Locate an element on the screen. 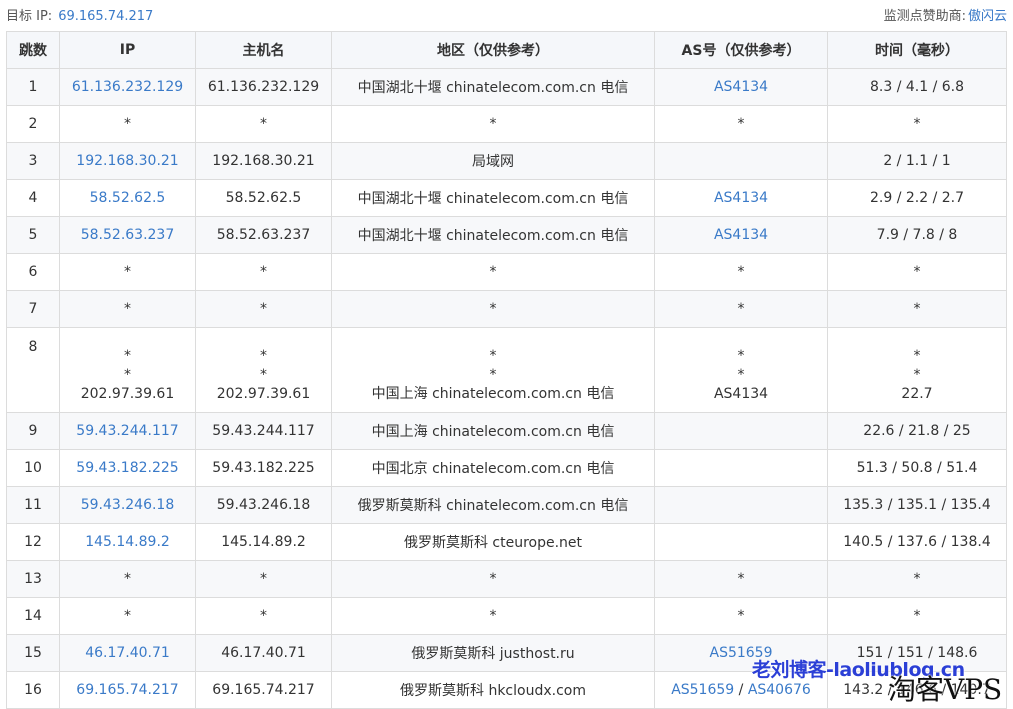 The image size is (1013, 709). hop-ip: 59.43.246.18 is located at coordinates (127, 505).